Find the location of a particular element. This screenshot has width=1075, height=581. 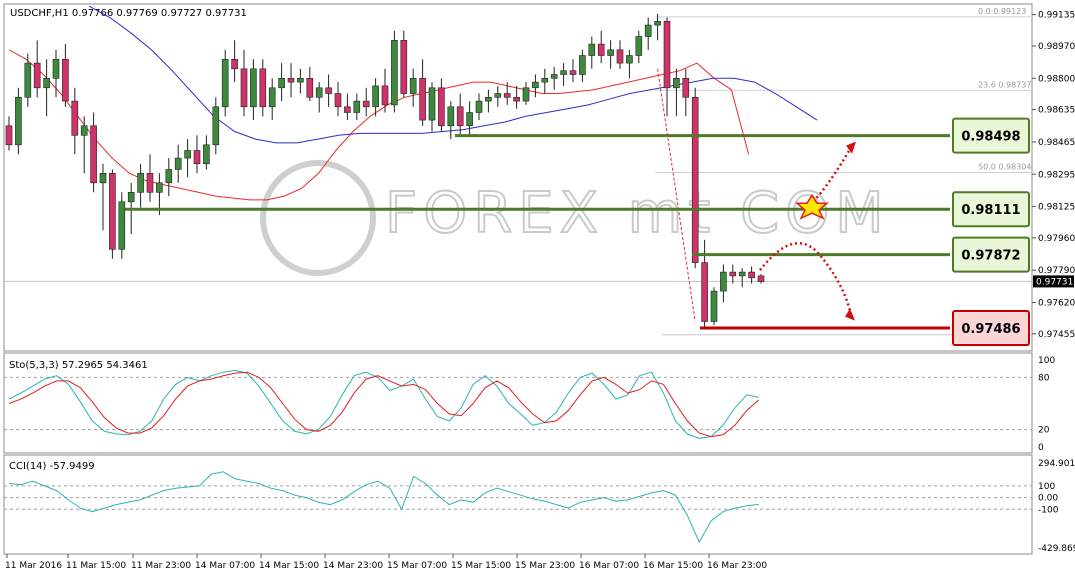

time-tick-label: 16 Mar 07:00 is located at coordinates (609, 566).